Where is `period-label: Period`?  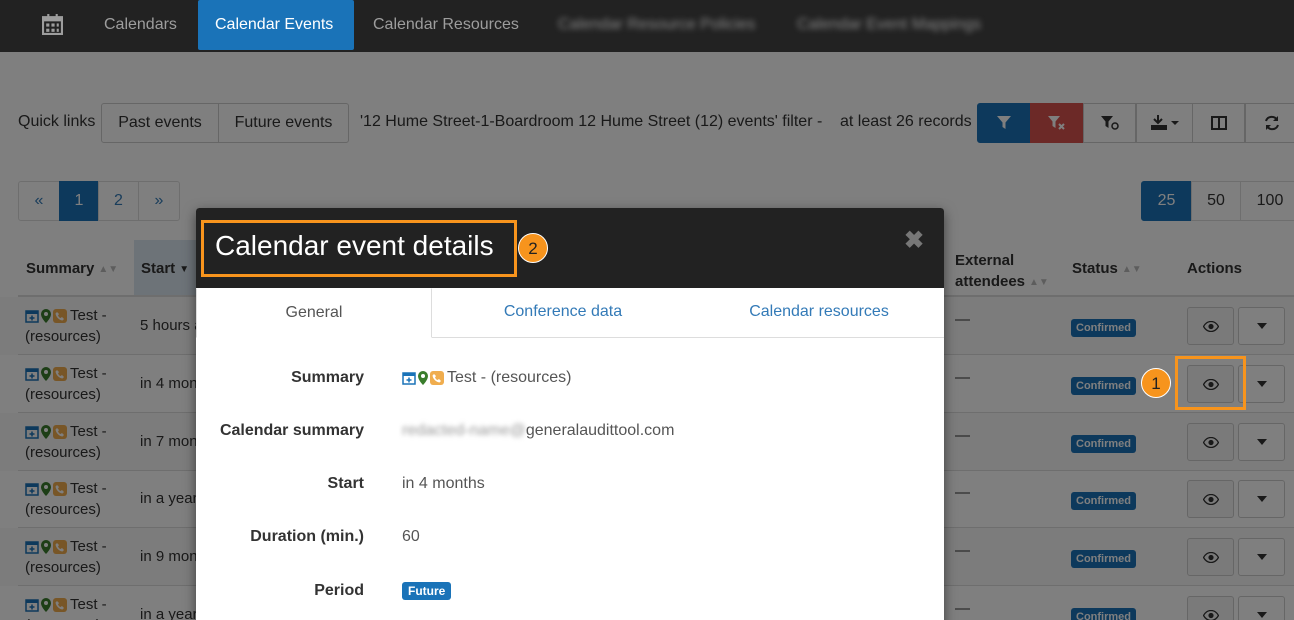
period-label: Period is located at coordinates (339, 590).